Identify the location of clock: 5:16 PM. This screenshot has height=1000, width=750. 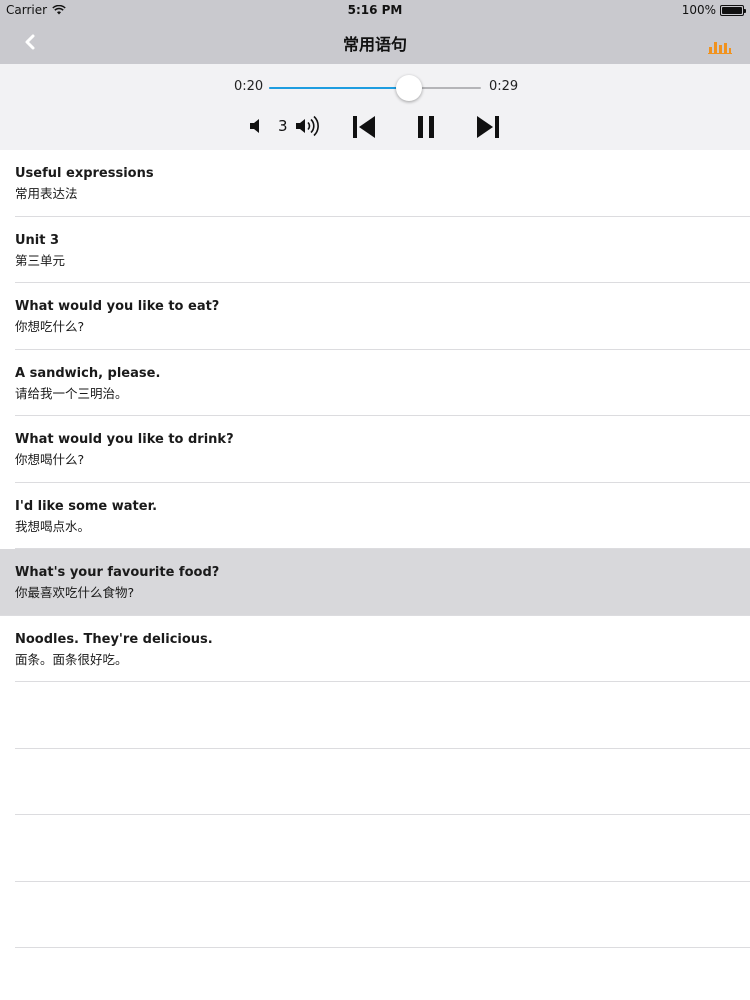
(375, 10).